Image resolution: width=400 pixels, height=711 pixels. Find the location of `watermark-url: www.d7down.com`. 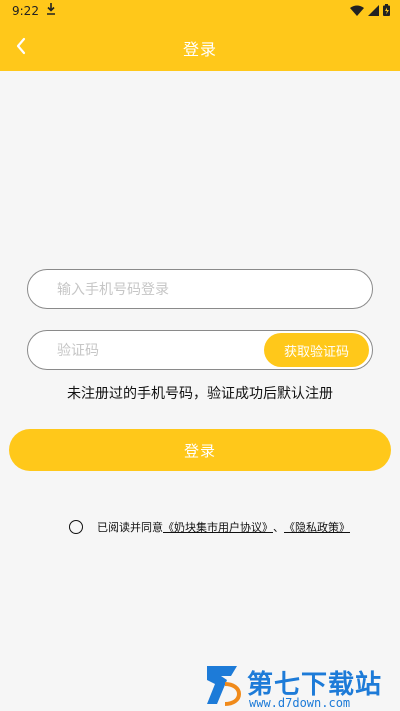

watermark-url: www.d7down.com is located at coordinates (300, 703).